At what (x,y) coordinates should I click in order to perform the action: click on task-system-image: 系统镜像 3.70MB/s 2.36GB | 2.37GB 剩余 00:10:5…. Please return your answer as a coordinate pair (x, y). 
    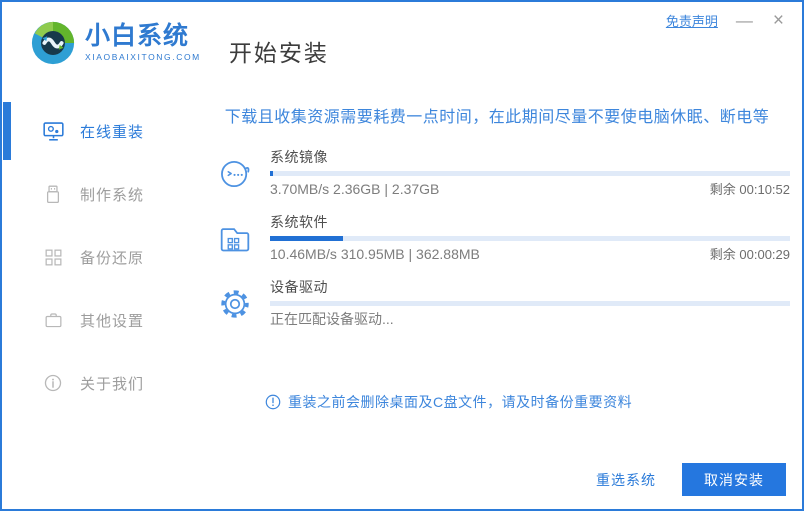
    Looking at the image, I should click on (503, 173).